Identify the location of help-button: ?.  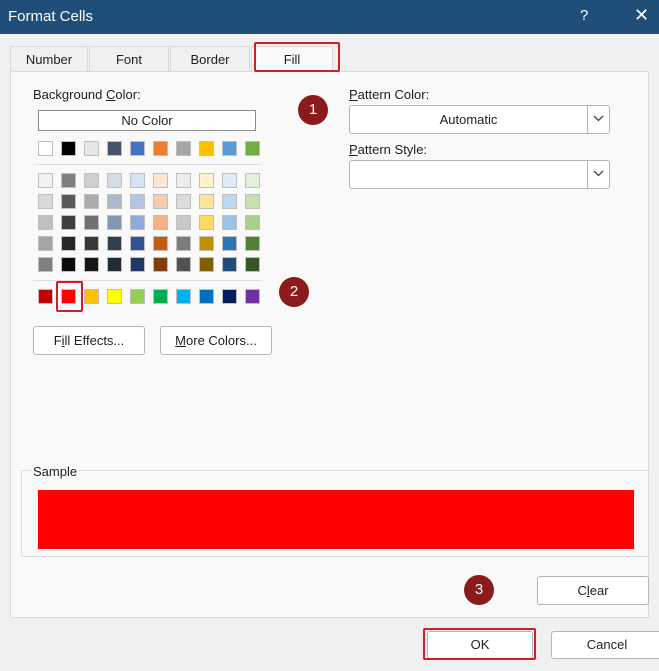
(584, 15).